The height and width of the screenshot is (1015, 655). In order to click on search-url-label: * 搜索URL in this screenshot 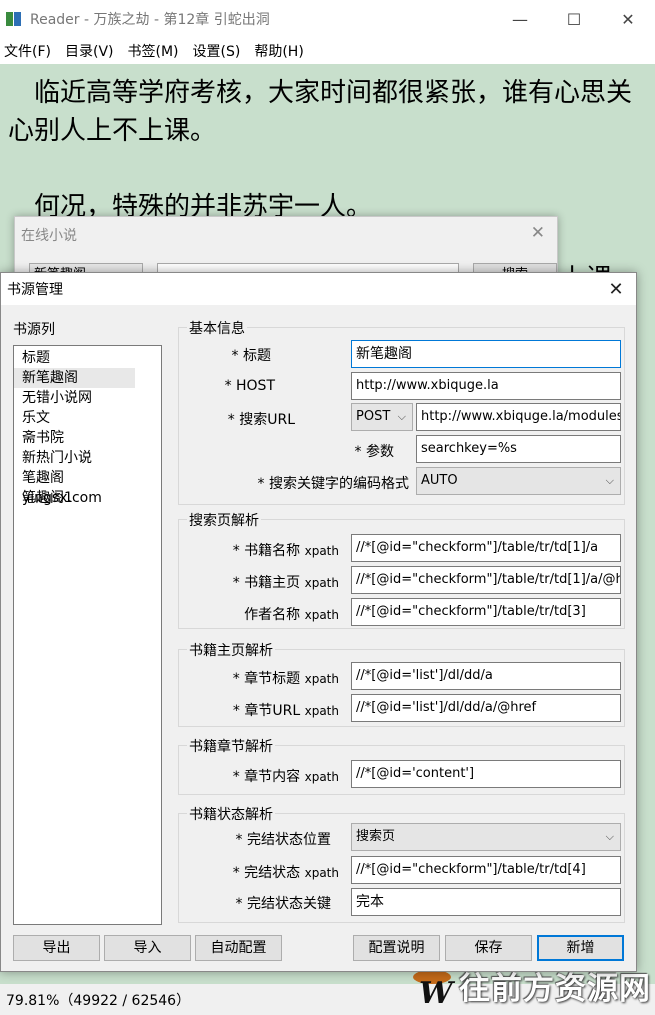, I will do `click(261, 420)`.